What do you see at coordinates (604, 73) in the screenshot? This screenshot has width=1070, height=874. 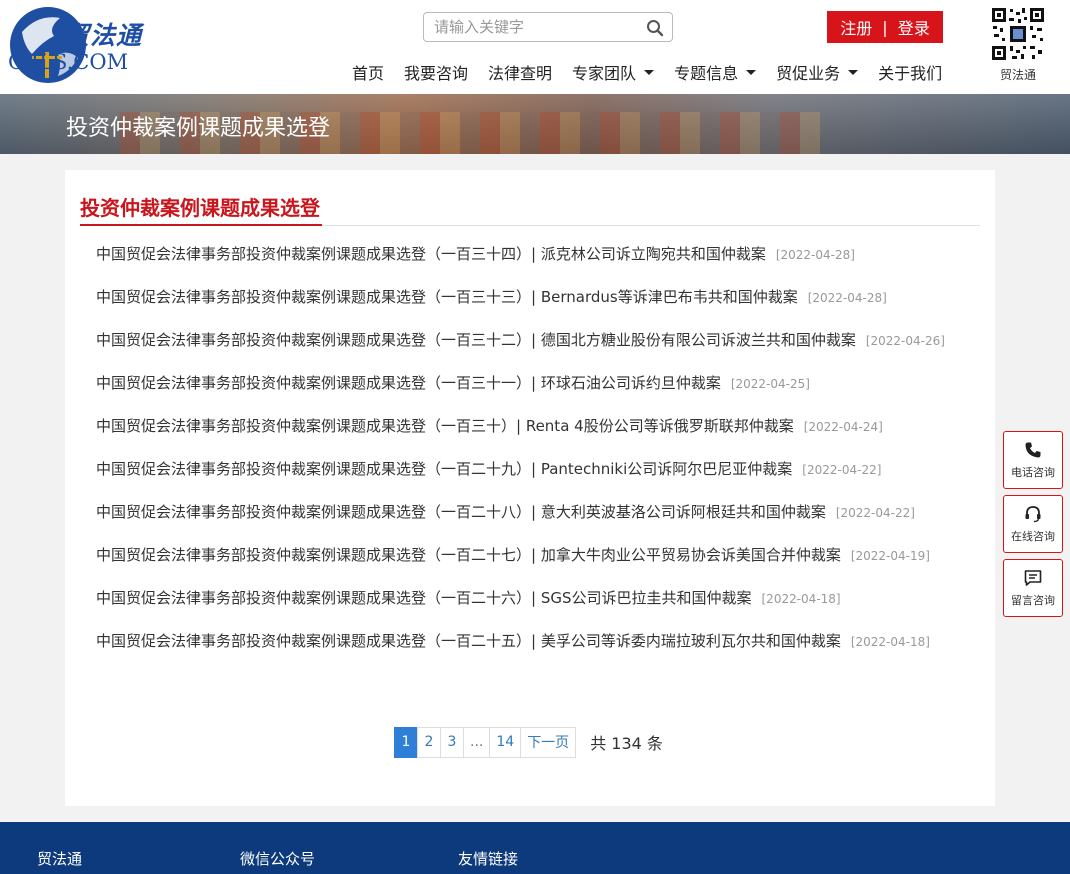 I see `nav-label: 专家团队` at bounding box center [604, 73].